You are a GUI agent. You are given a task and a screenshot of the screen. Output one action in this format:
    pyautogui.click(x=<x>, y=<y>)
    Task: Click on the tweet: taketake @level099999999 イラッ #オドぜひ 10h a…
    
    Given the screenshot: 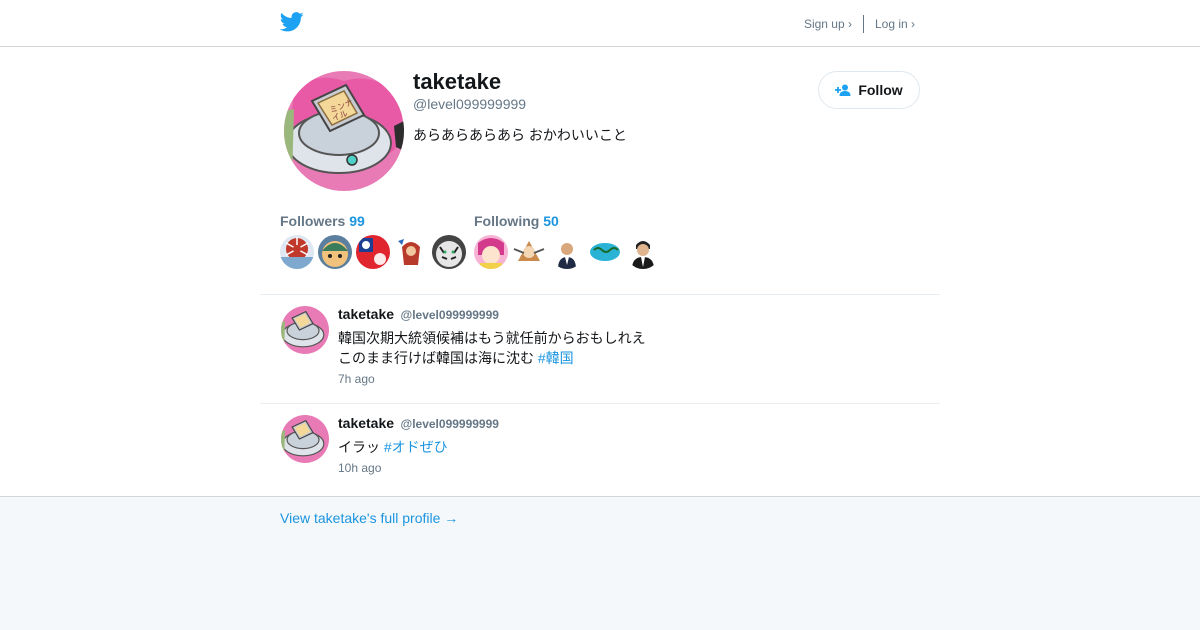 What is the action you would take?
    pyautogui.click(x=600, y=453)
    